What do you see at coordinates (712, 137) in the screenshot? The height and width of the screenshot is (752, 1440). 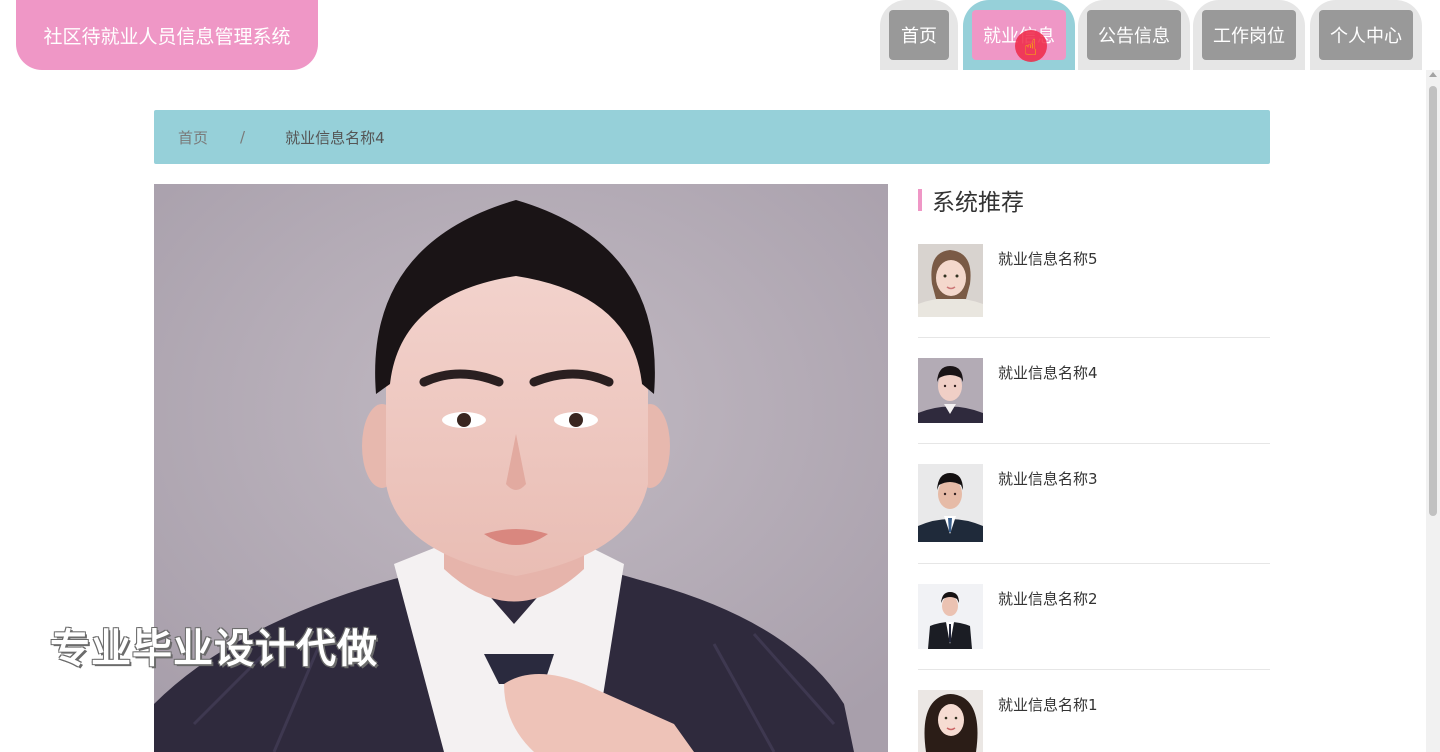 I see `breadcrumb: 首页 / 就业信息名称4` at bounding box center [712, 137].